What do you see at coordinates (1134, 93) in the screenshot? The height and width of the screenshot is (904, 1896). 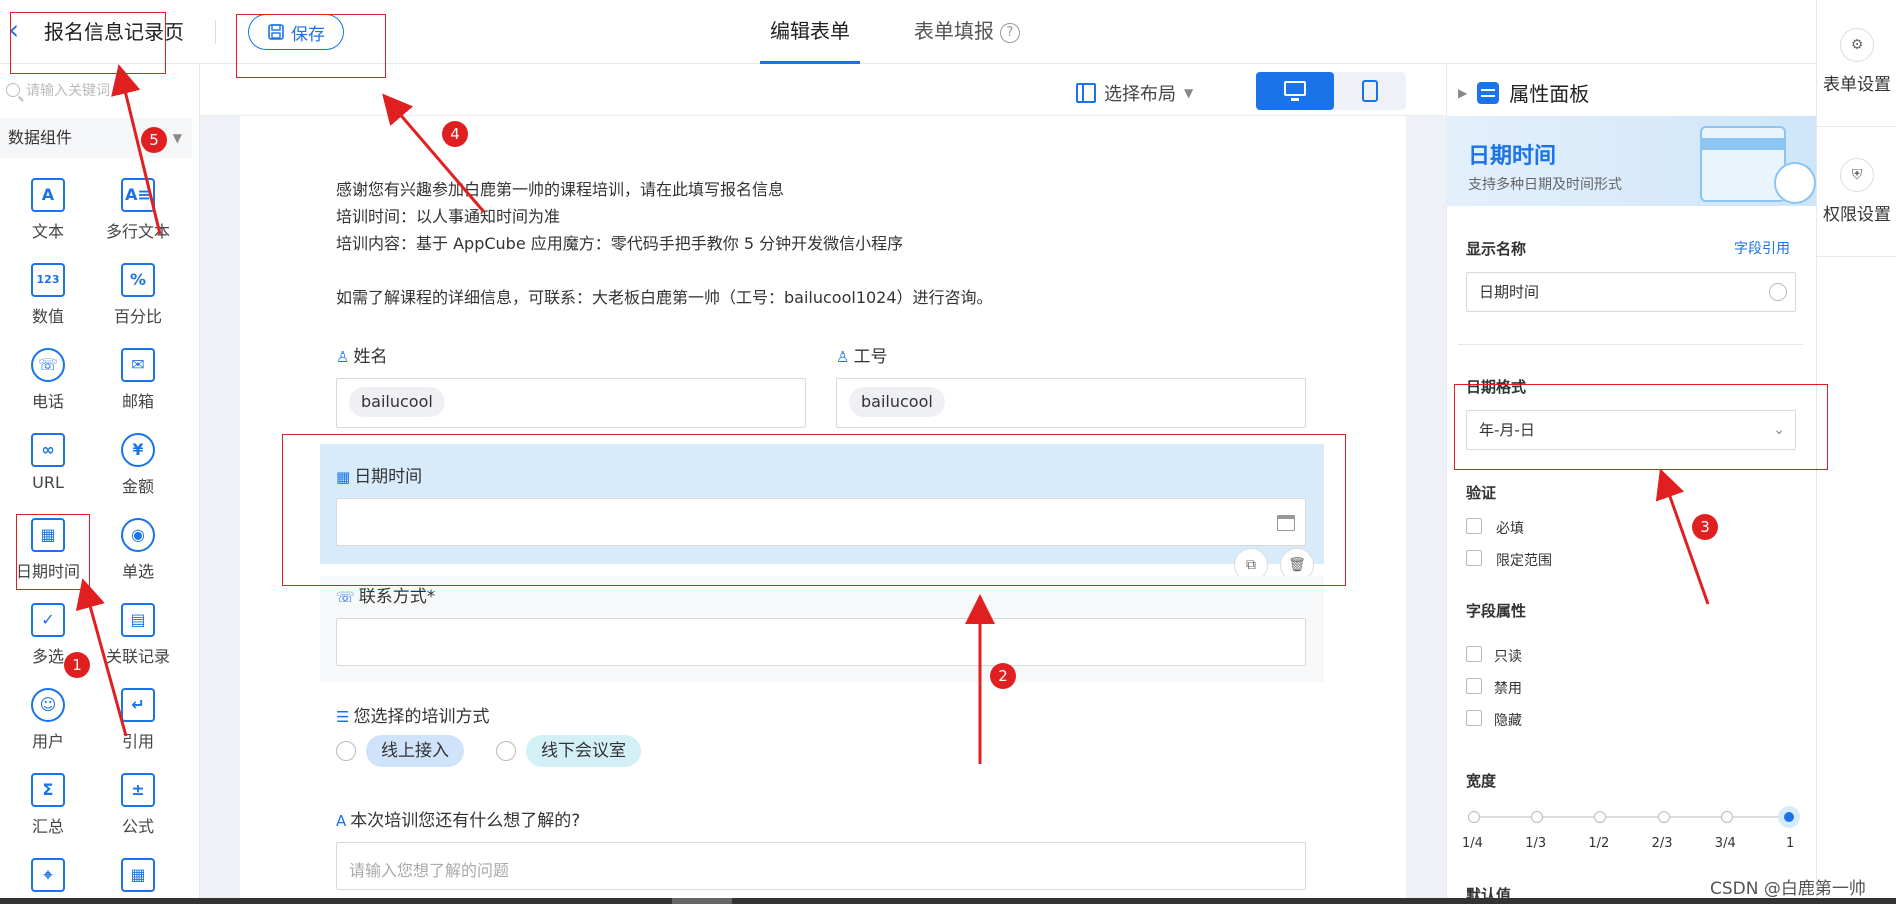 I see `layout-select: 选择布局 ▼` at bounding box center [1134, 93].